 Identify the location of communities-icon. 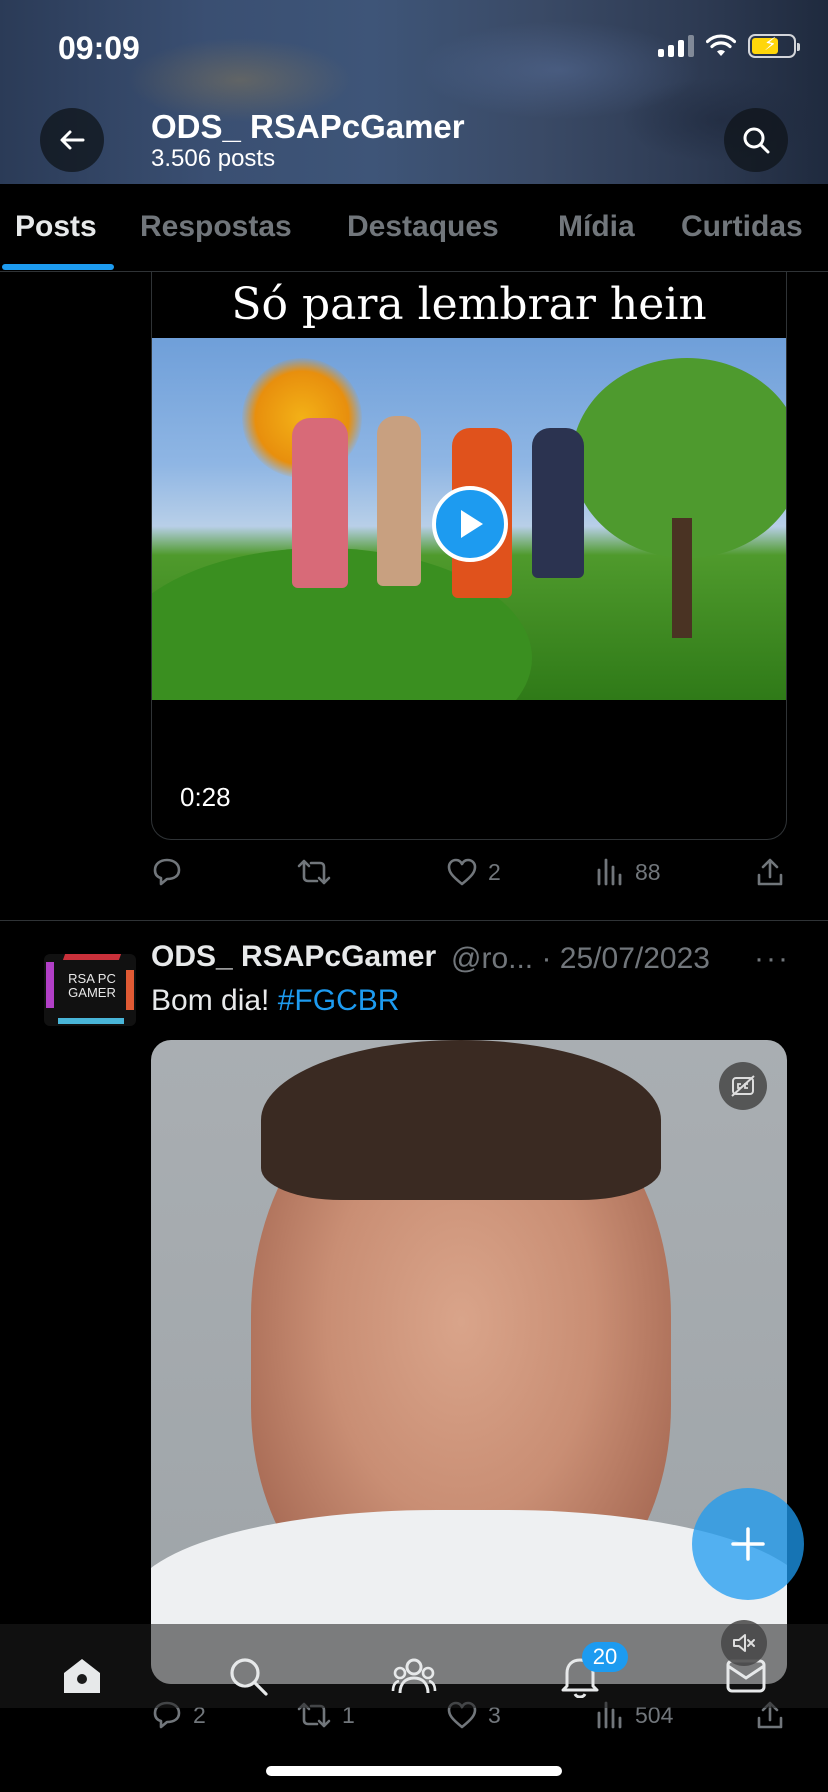
(414, 1676).